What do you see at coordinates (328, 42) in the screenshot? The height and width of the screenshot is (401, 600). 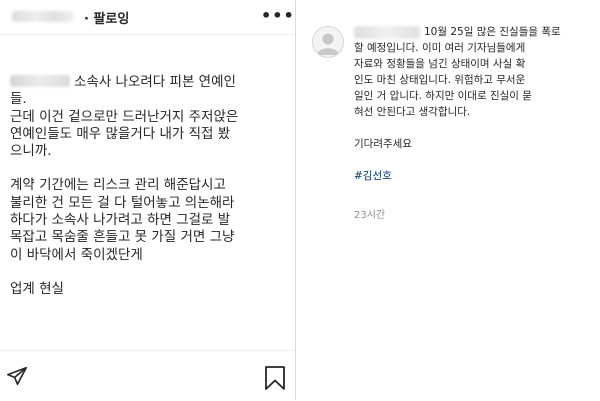 I see `default-avatar-icon` at bounding box center [328, 42].